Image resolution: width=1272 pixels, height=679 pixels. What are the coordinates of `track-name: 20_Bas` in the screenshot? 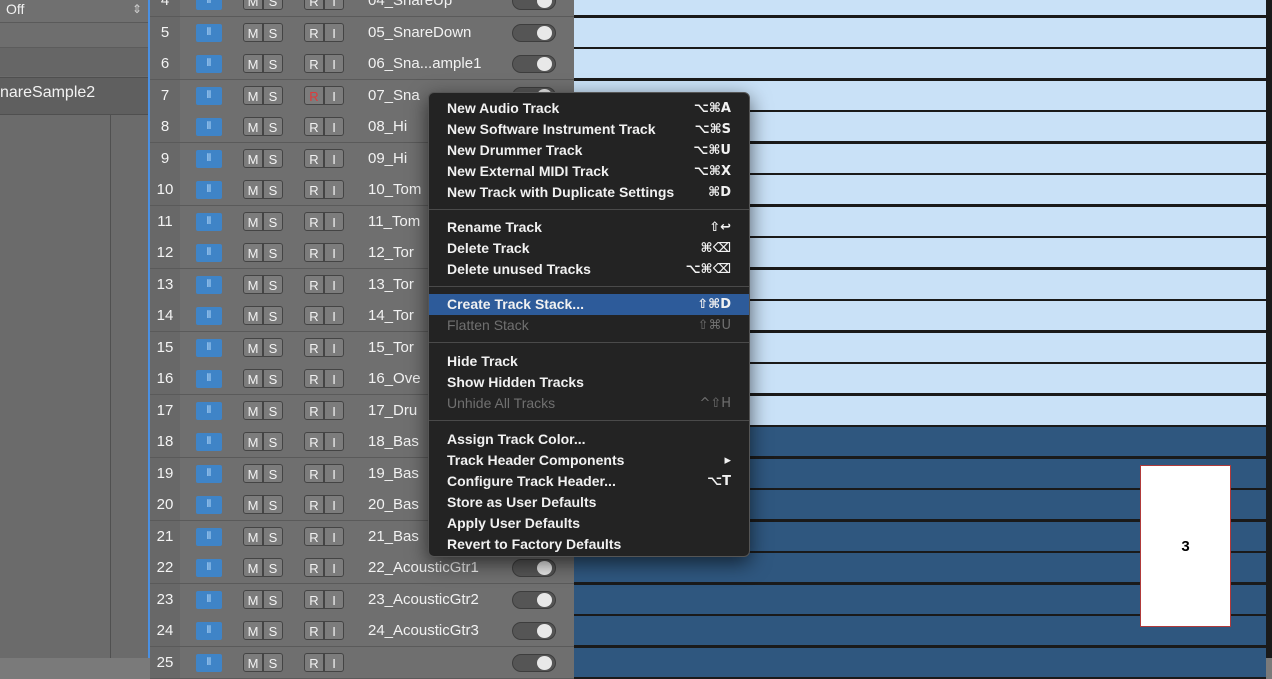 It's located at (393, 504).